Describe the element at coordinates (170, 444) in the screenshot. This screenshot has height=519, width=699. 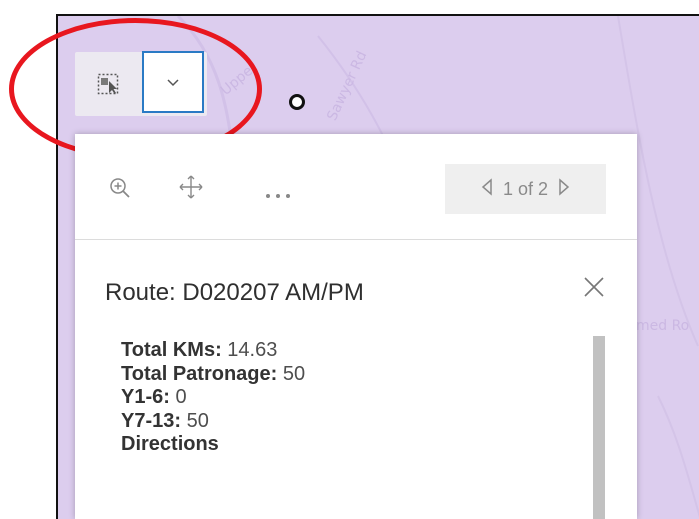
I see `field-label: Directions` at that location.